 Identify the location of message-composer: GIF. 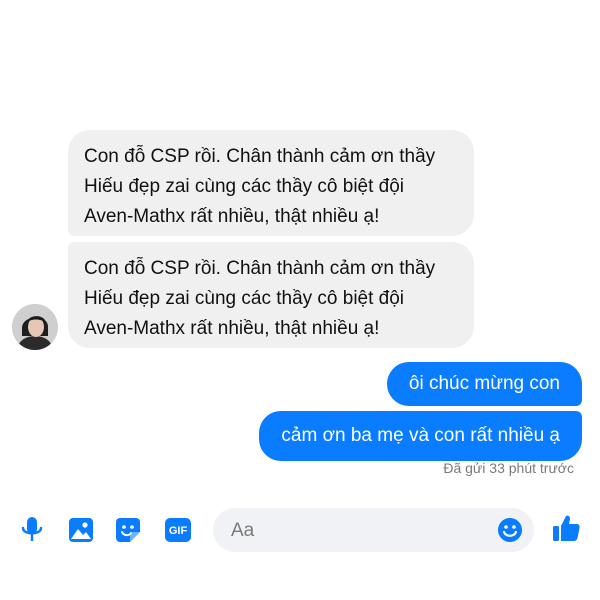
(300, 530).